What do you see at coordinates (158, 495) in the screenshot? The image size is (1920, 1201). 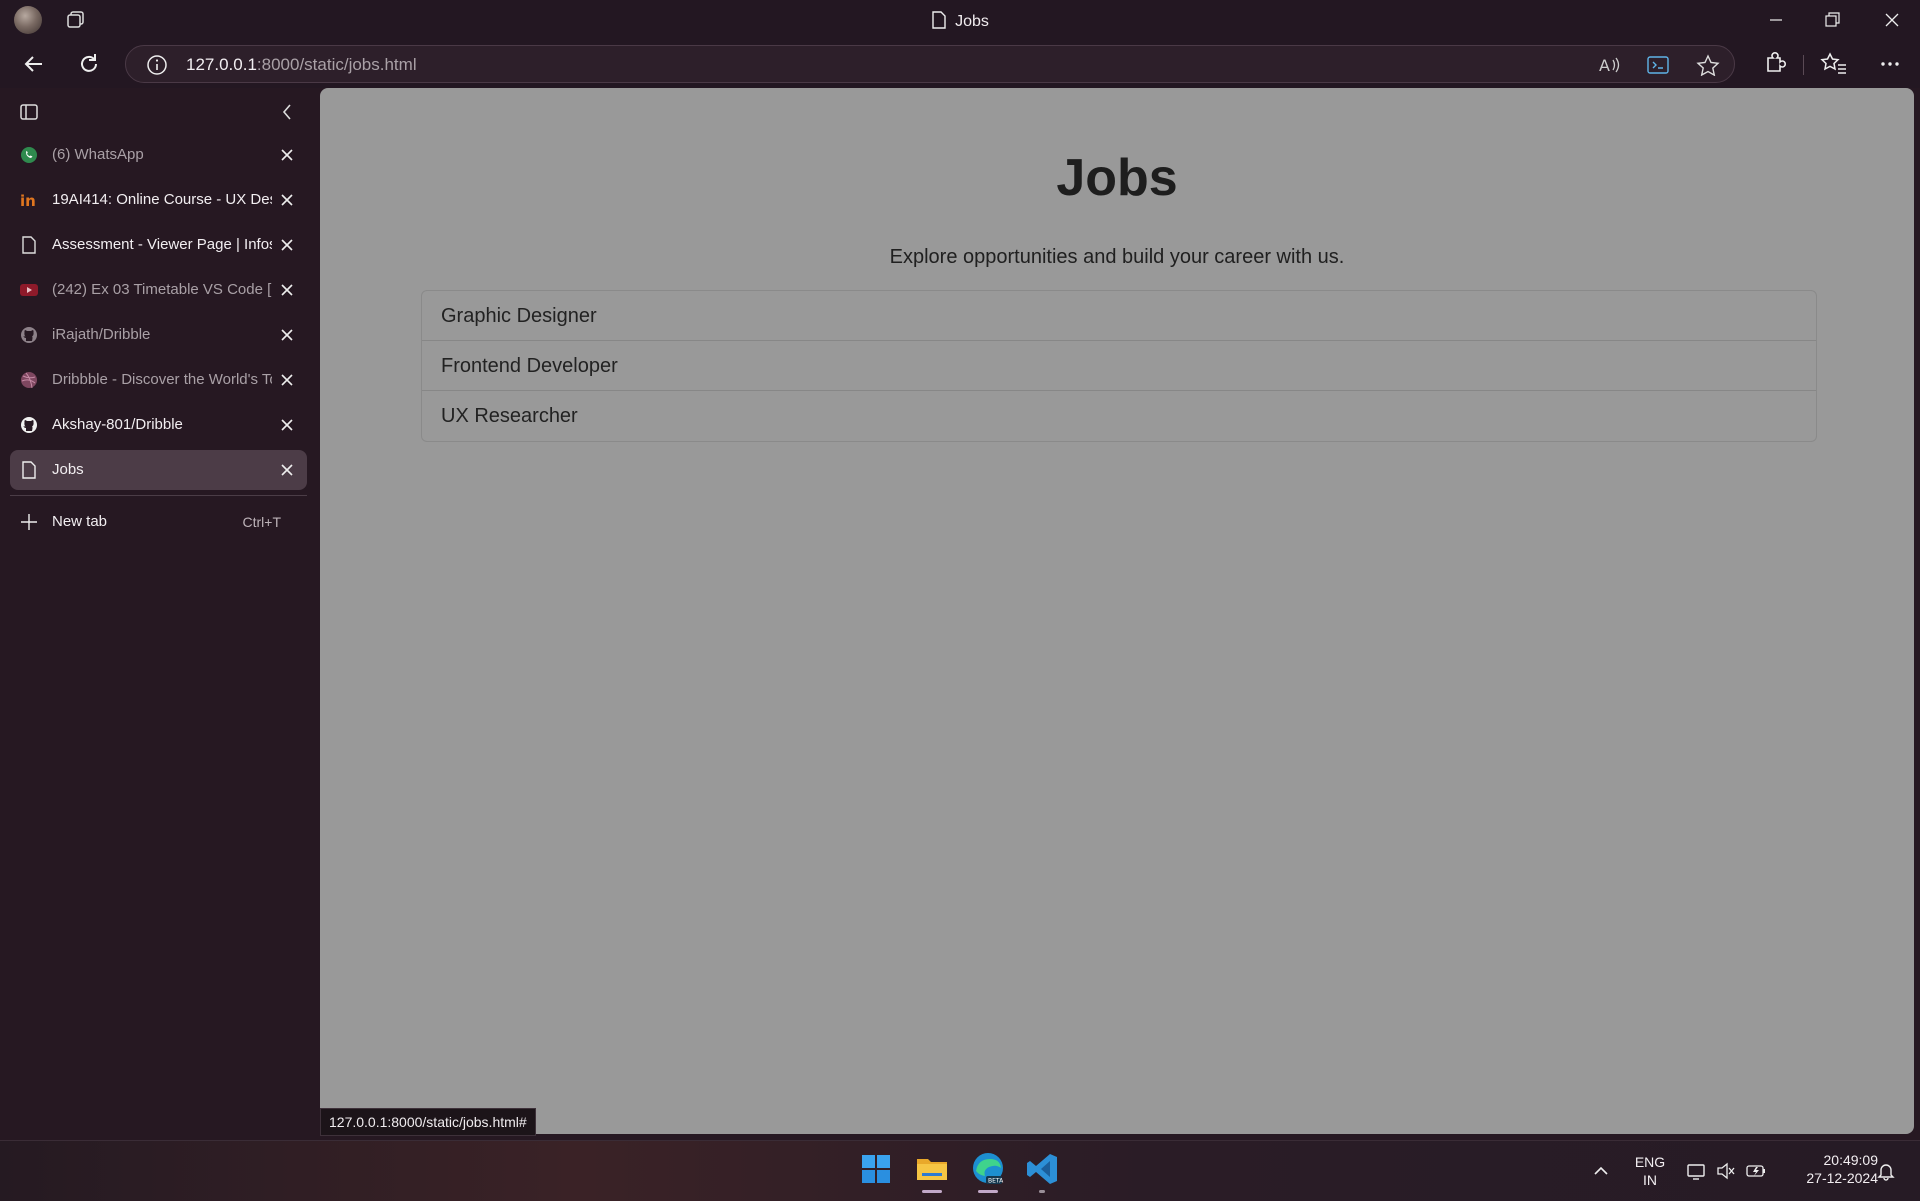 I see `sidebar-divider` at bounding box center [158, 495].